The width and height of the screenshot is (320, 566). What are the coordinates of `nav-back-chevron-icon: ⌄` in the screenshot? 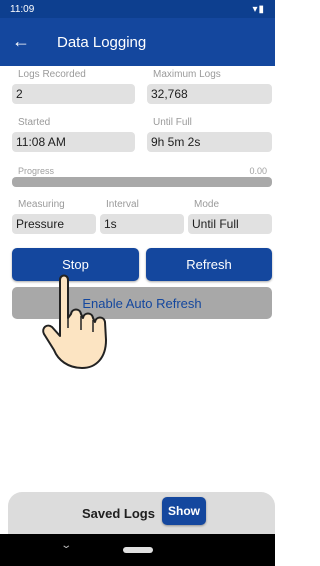 It's located at (66, 545).